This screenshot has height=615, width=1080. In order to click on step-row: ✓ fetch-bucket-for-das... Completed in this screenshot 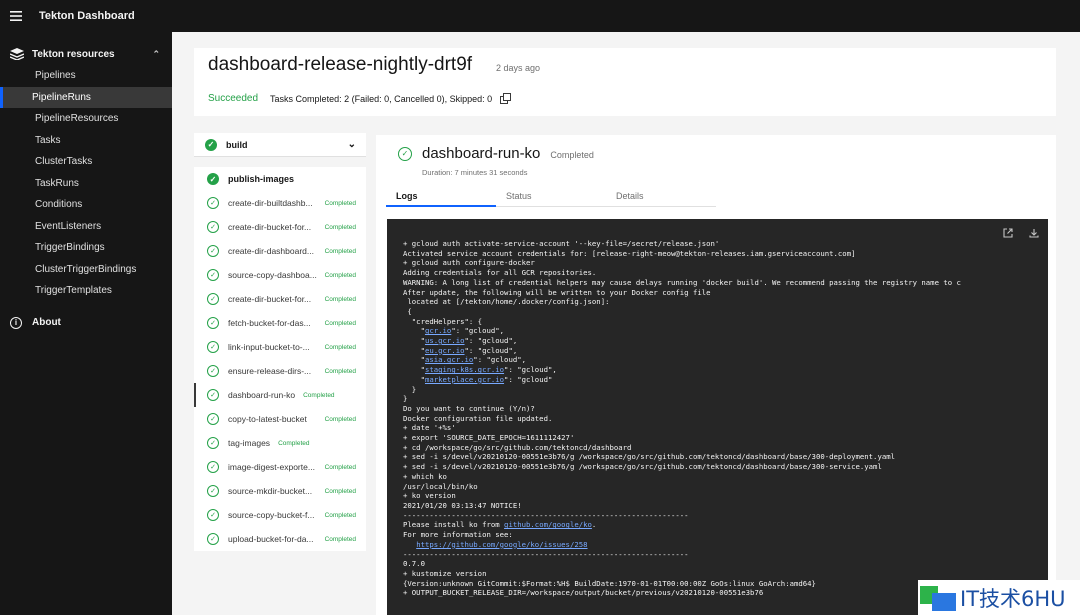, I will do `click(280, 323)`.